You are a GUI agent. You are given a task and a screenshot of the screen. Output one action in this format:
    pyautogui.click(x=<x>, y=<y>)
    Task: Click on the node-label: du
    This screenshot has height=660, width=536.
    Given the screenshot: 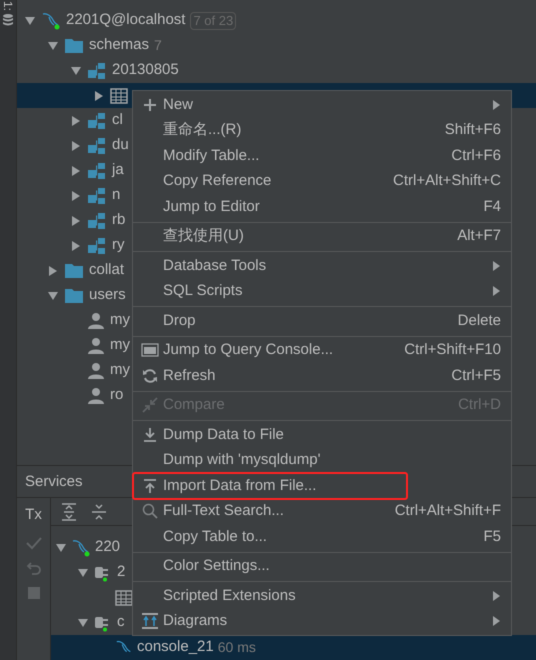 What is the action you would take?
    pyautogui.click(x=120, y=145)
    